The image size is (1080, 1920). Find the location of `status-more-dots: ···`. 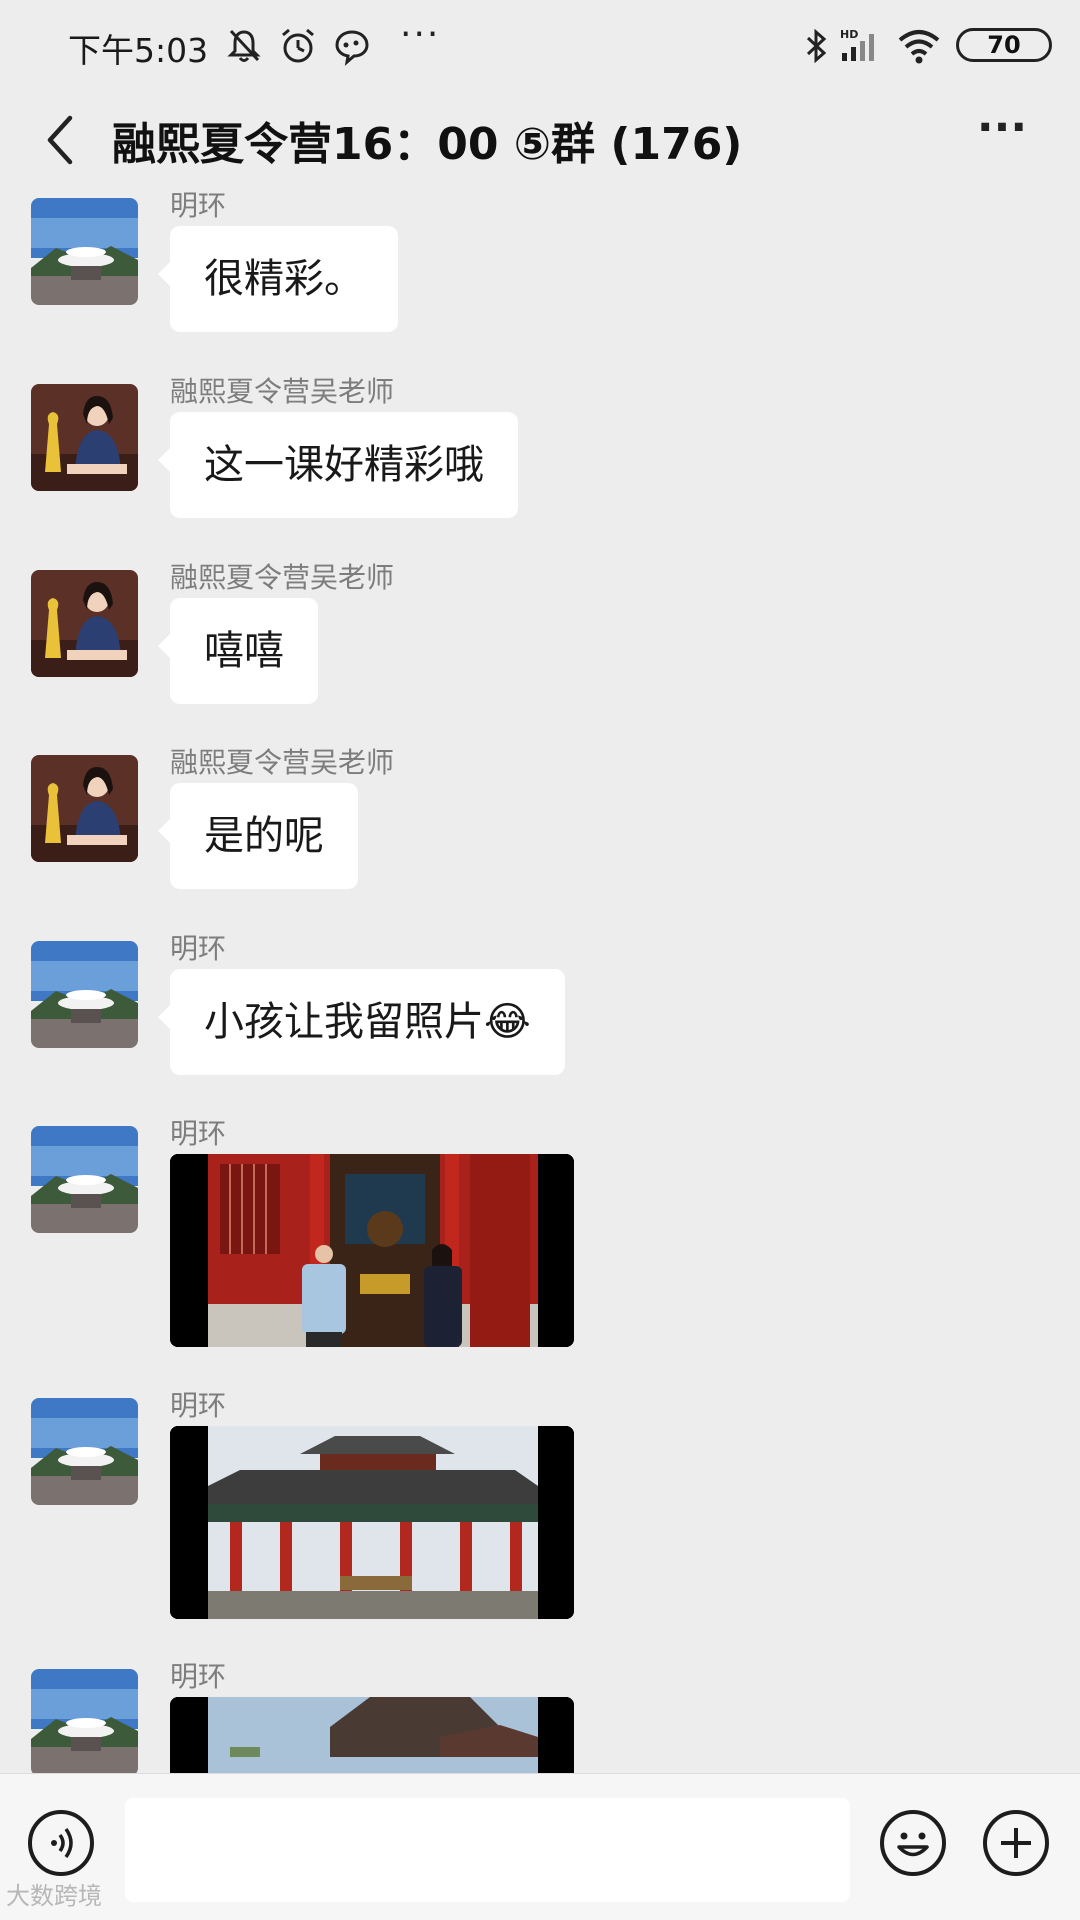

status-more-dots: ··· is located at coordinates (420, 34).